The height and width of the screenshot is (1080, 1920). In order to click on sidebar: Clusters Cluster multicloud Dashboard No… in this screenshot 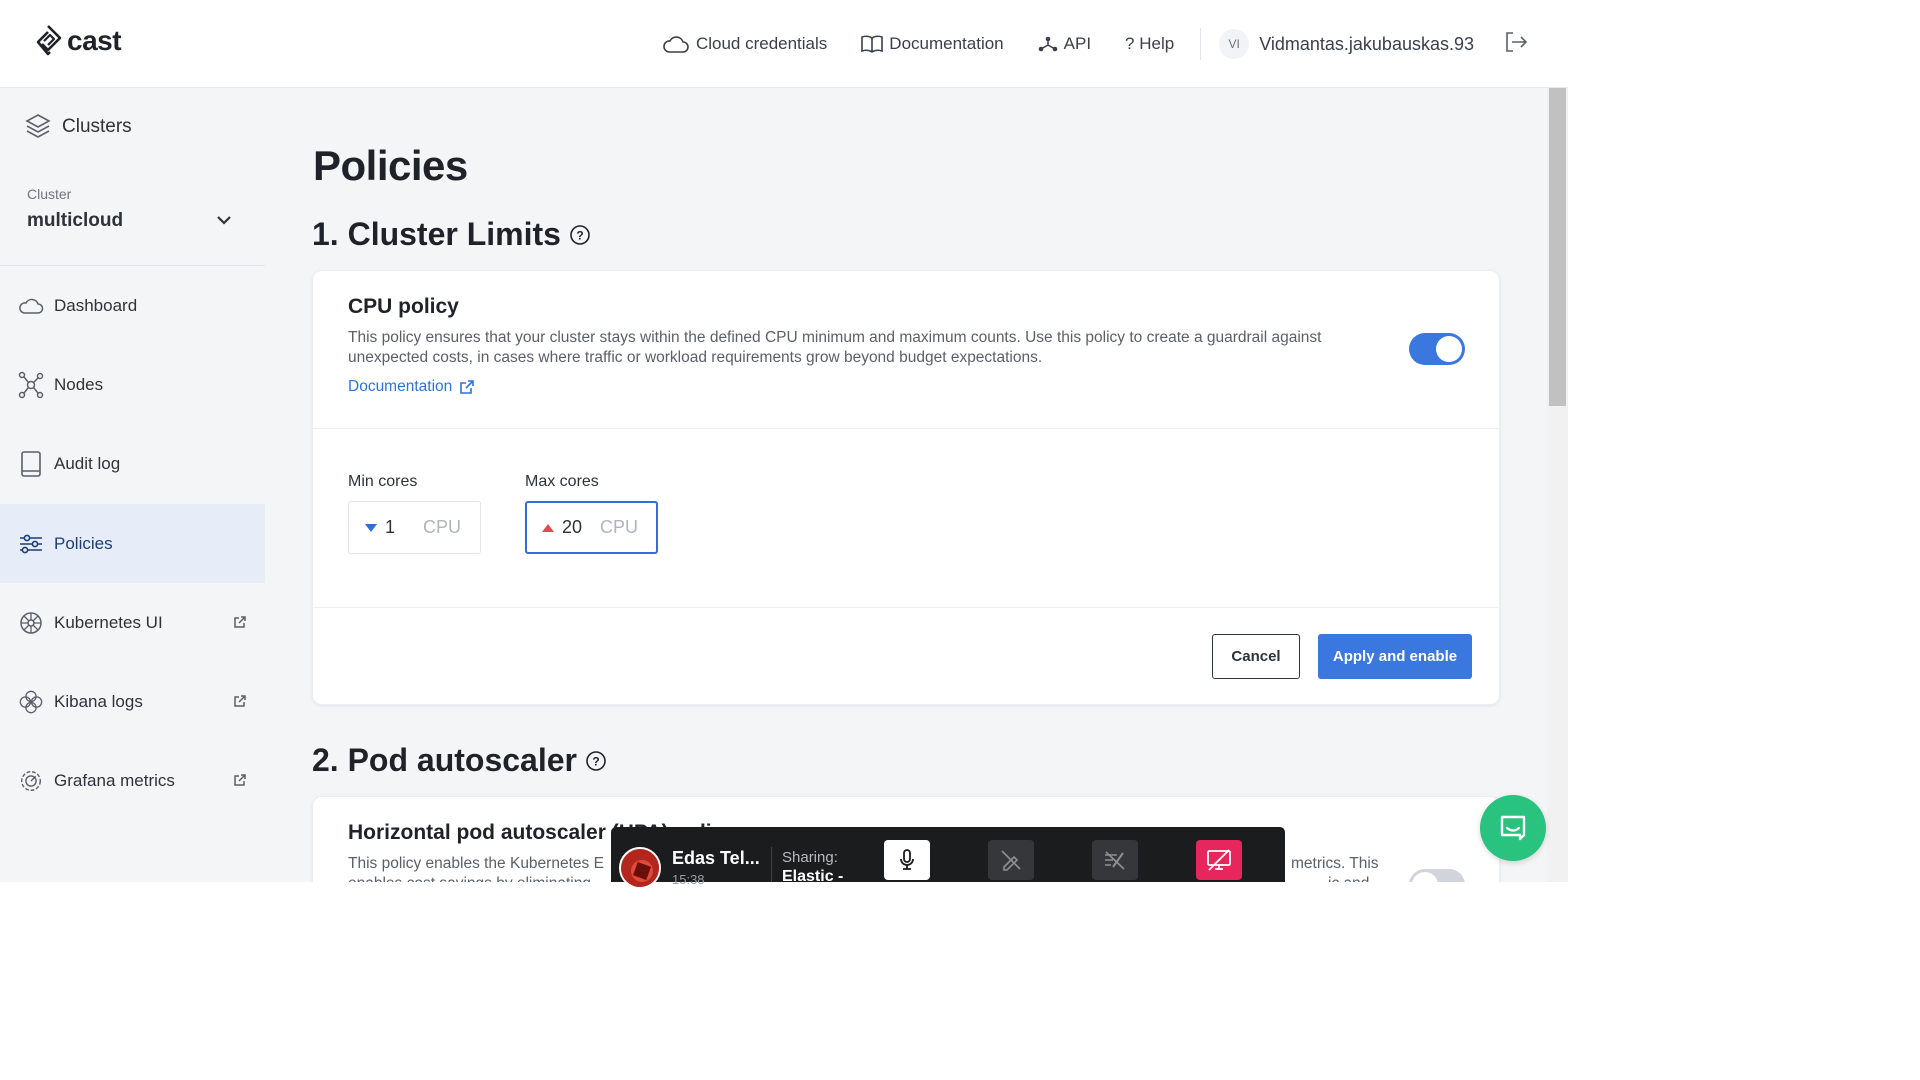, I will do `click(132, 485)`.